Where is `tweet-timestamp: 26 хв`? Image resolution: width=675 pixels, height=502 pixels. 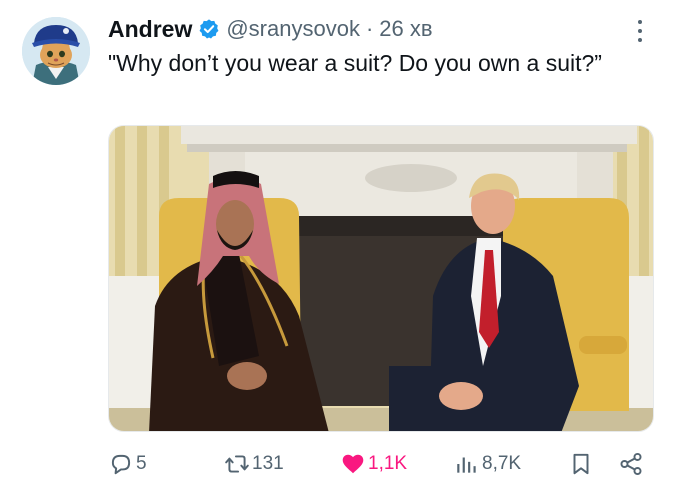 tweet-timestamp: 26 хв is located at coordinates (405, 29).